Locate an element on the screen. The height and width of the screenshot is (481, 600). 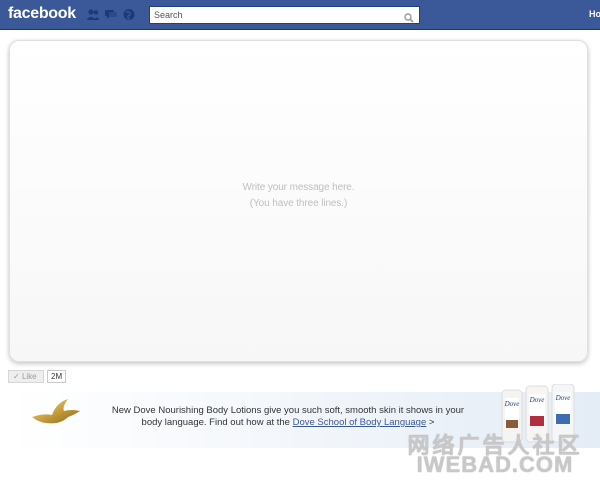
ad-text-after: > is located at coordinates (430, 422).